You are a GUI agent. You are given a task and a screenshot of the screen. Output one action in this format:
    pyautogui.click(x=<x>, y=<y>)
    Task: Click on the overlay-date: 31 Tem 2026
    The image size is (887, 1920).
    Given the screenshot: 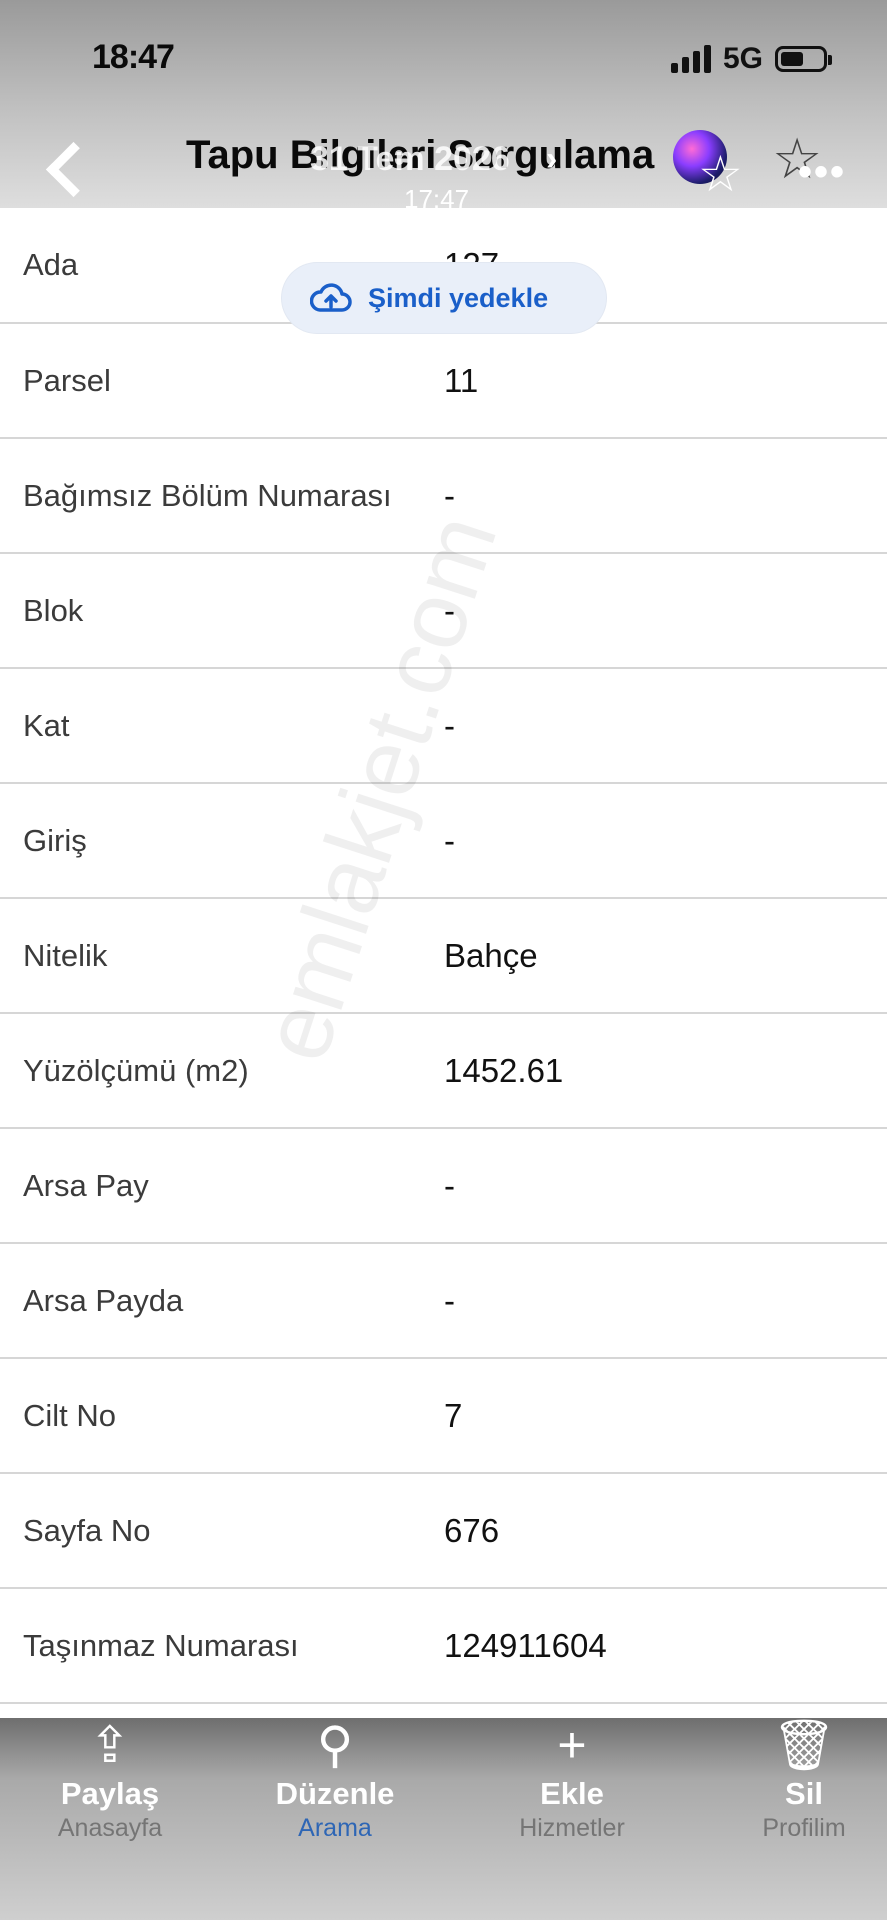 What is the action you would take?
    pyautogui.click(x=410, y=159)
    